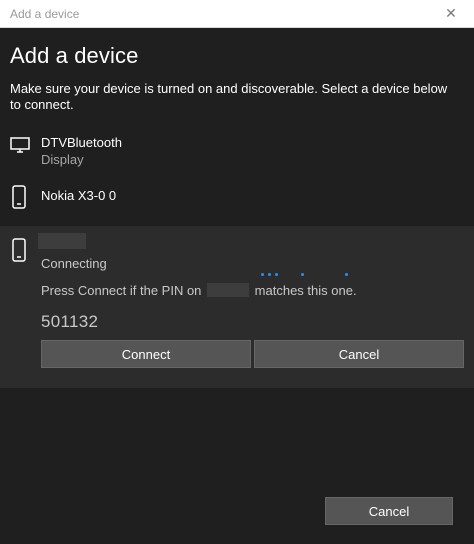 The height and width of the screenshot is (544, 474). Describe the element at coordinates (237, 14) in the screenshot. I see `title-bar: Add a device ✕` at that location.